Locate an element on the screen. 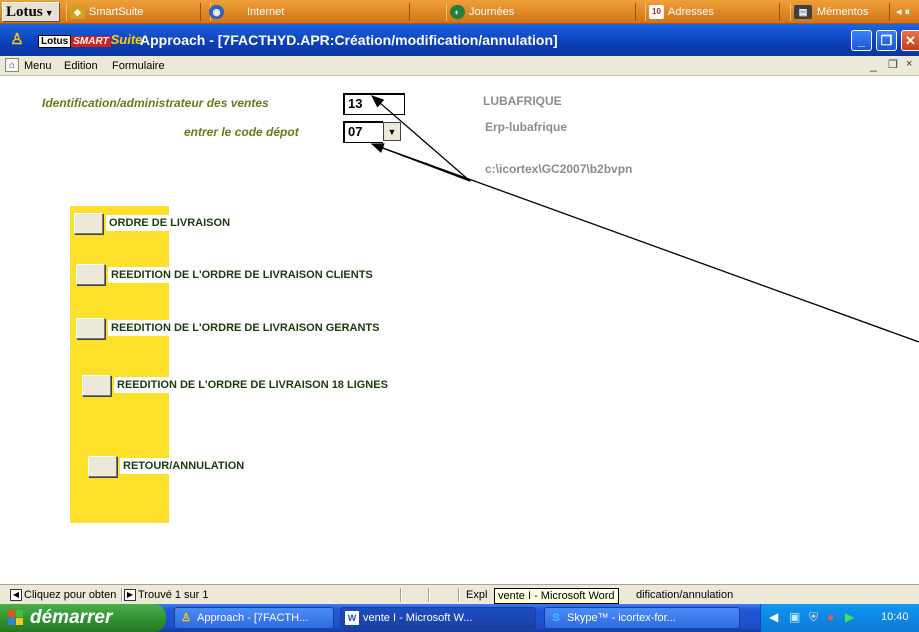 This screenshot has width=919, height=632. logo-suite-text: Suite is located at coordinates (126, 39).